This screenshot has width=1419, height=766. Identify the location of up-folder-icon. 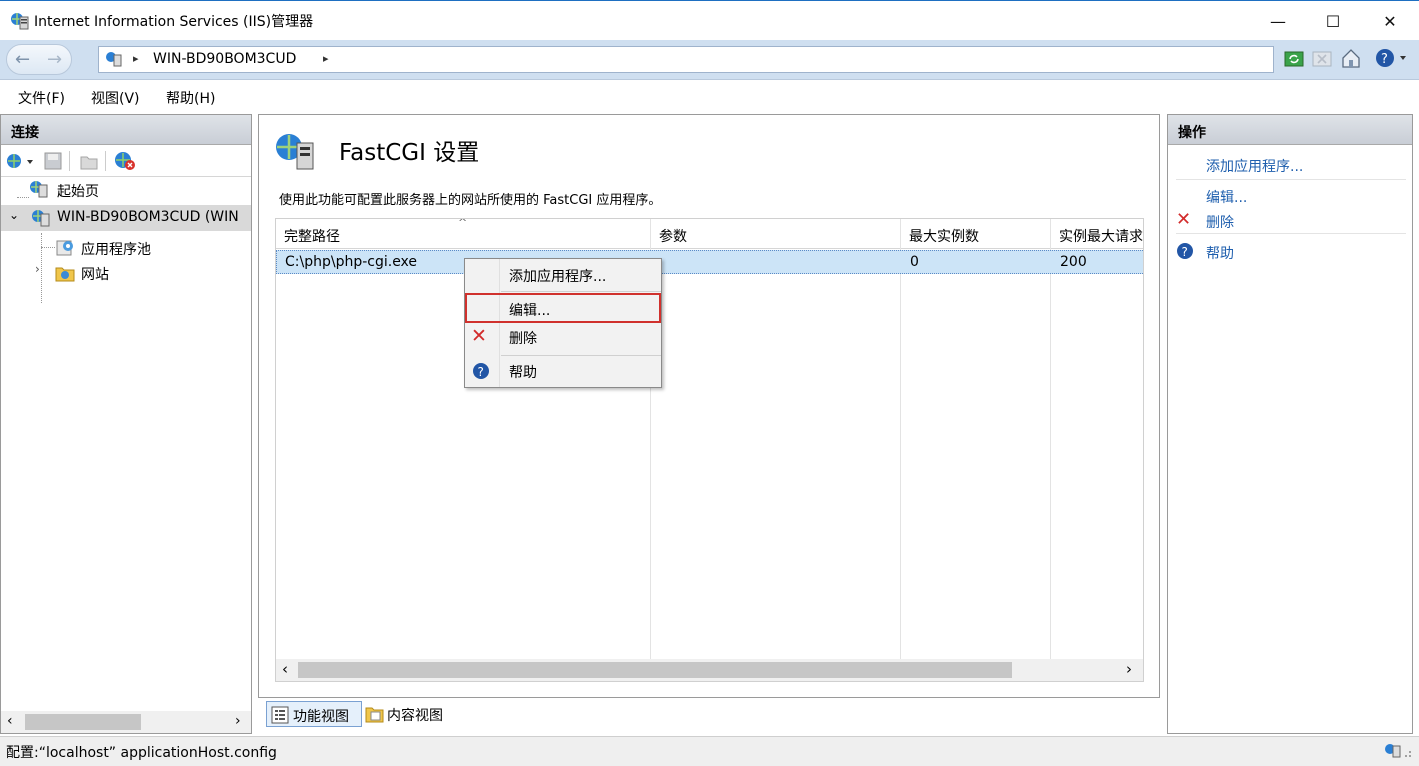
(89, 163).